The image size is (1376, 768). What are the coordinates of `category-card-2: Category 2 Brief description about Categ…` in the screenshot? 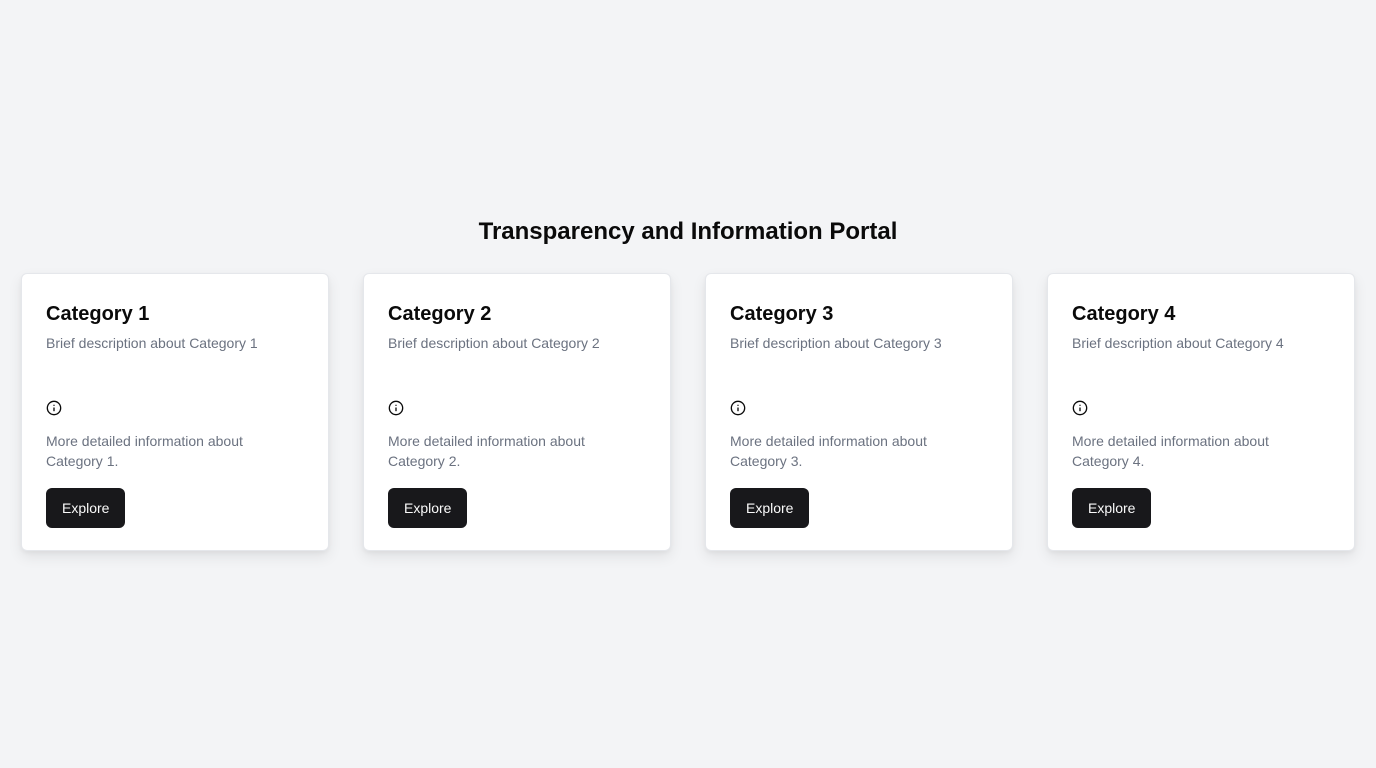 It's located at (517, 412).